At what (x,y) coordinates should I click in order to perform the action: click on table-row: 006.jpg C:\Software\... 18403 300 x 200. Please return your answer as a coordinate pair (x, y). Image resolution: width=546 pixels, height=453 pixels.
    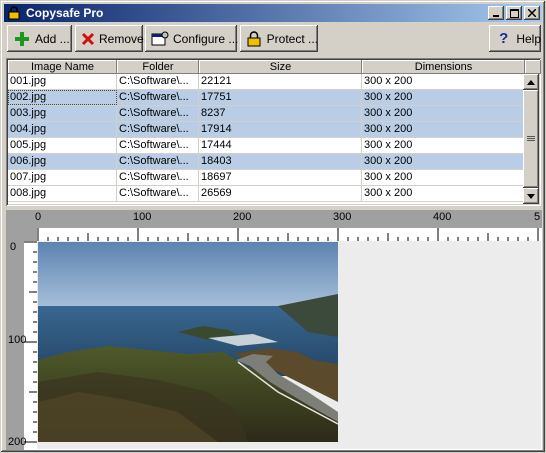
    Looking at the image, I should click on (266, 162).